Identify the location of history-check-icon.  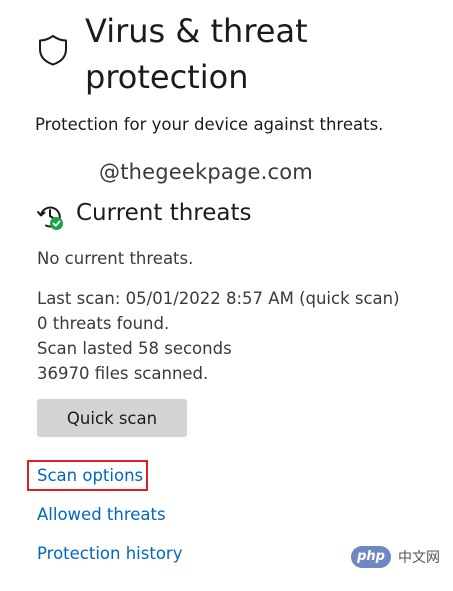
(50, 218).